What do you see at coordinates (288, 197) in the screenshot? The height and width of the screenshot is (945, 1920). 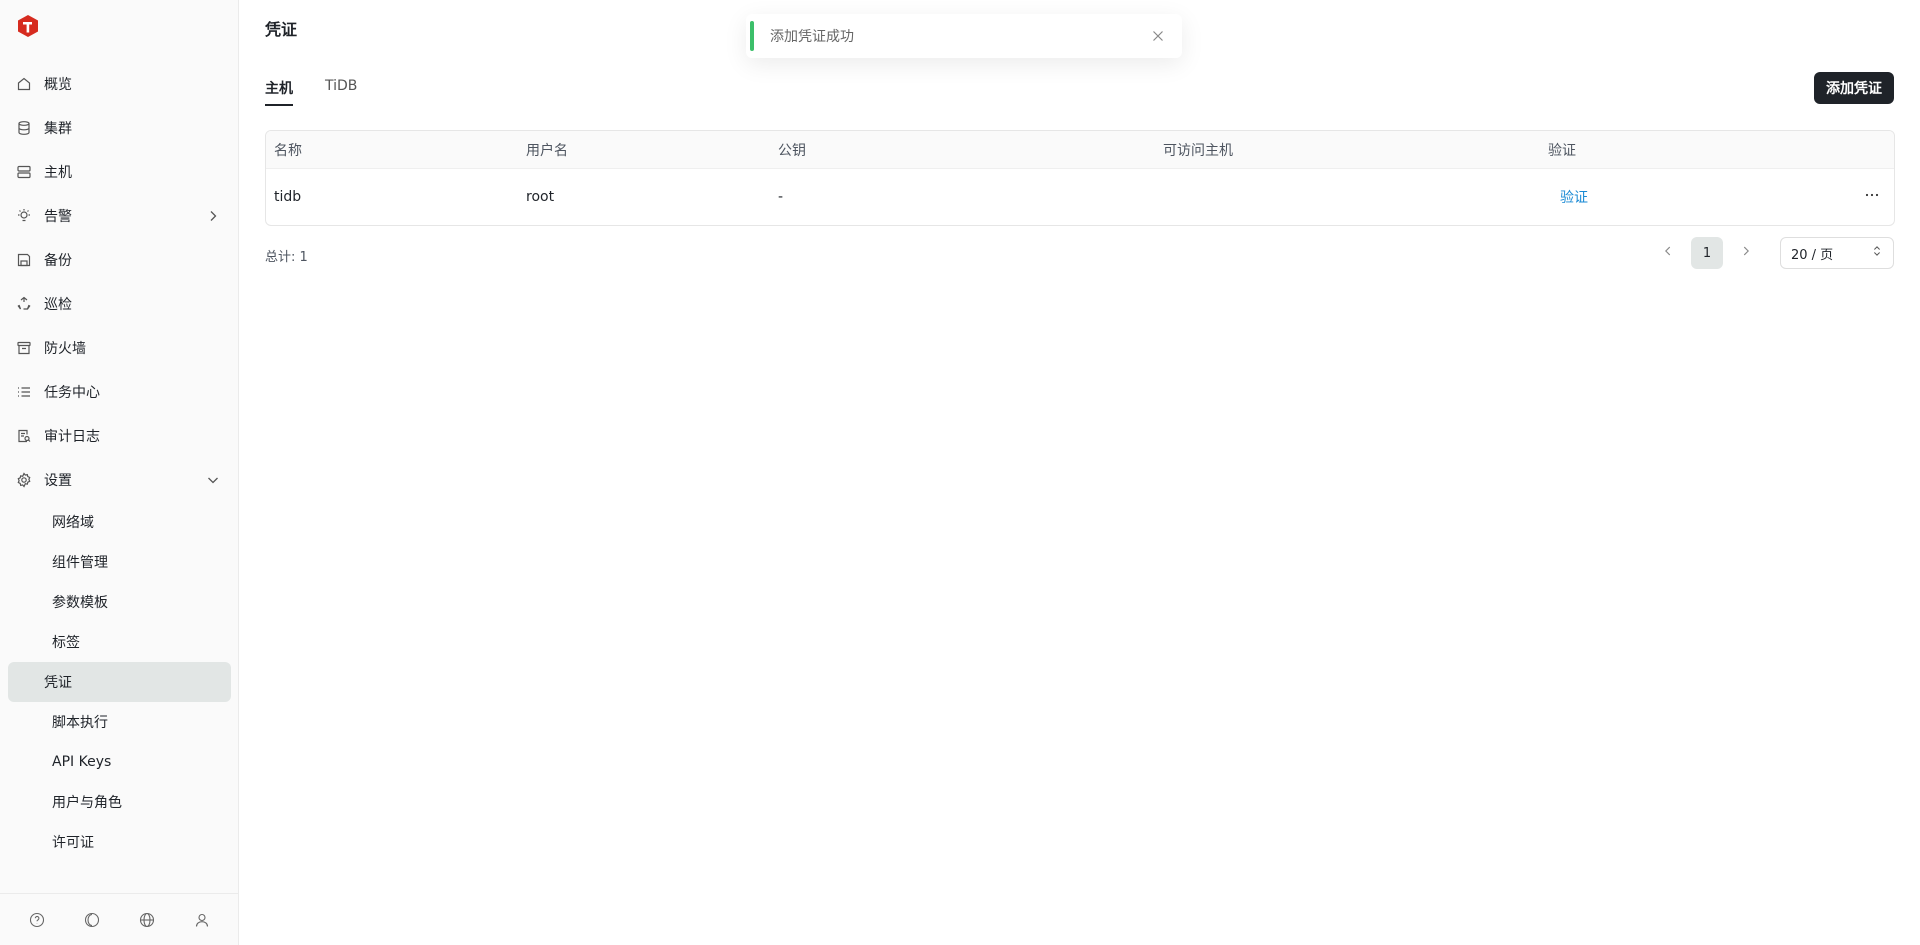 I see `cell-name: tidb` at bounding box center [288, 197].